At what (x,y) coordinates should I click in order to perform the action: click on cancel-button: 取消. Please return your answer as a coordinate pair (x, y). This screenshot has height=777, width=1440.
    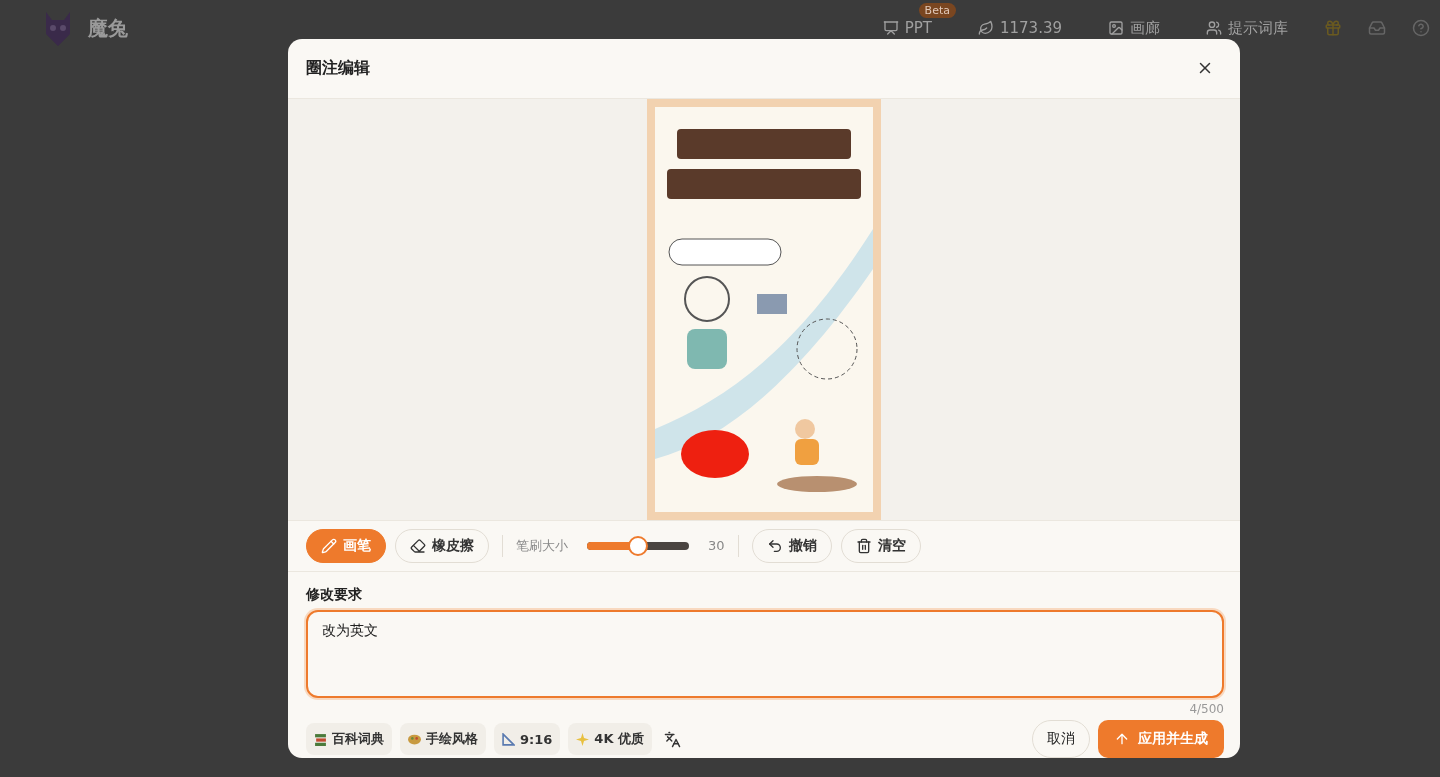
    Looking at the image, I should click on (1061, 739).